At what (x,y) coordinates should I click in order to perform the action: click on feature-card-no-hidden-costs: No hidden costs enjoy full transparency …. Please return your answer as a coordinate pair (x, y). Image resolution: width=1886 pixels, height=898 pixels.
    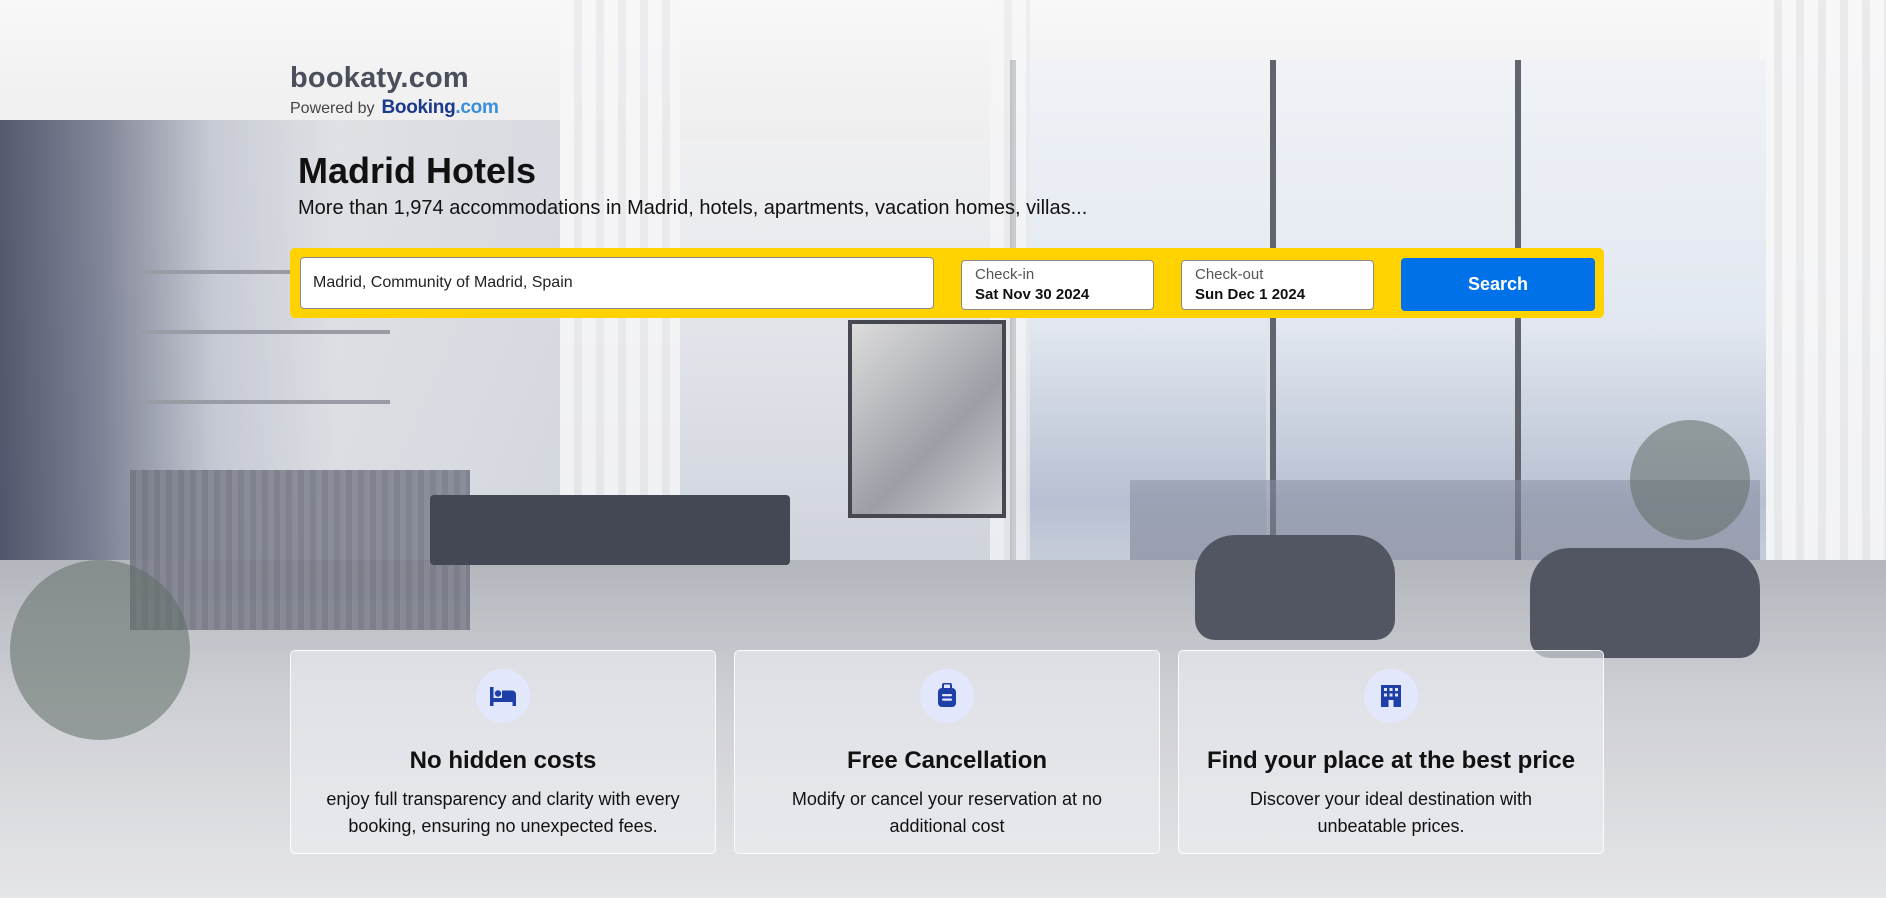
    Looking at the image, I should click on (503, 752).